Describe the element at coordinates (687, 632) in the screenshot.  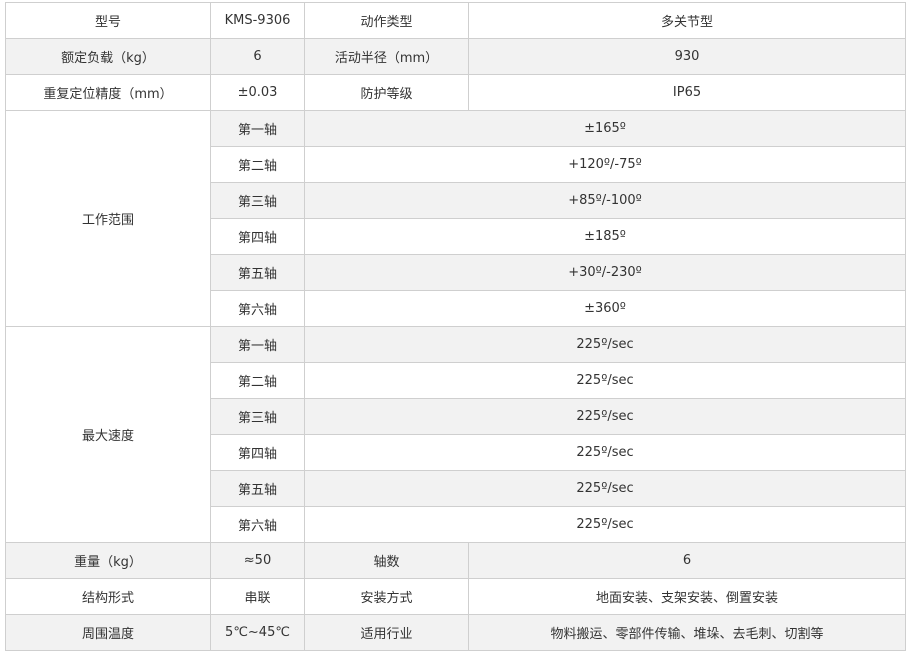
I see `industry-value: 物料搬运、零部件传输、堆垛、去毛刺、切割等` at that location.